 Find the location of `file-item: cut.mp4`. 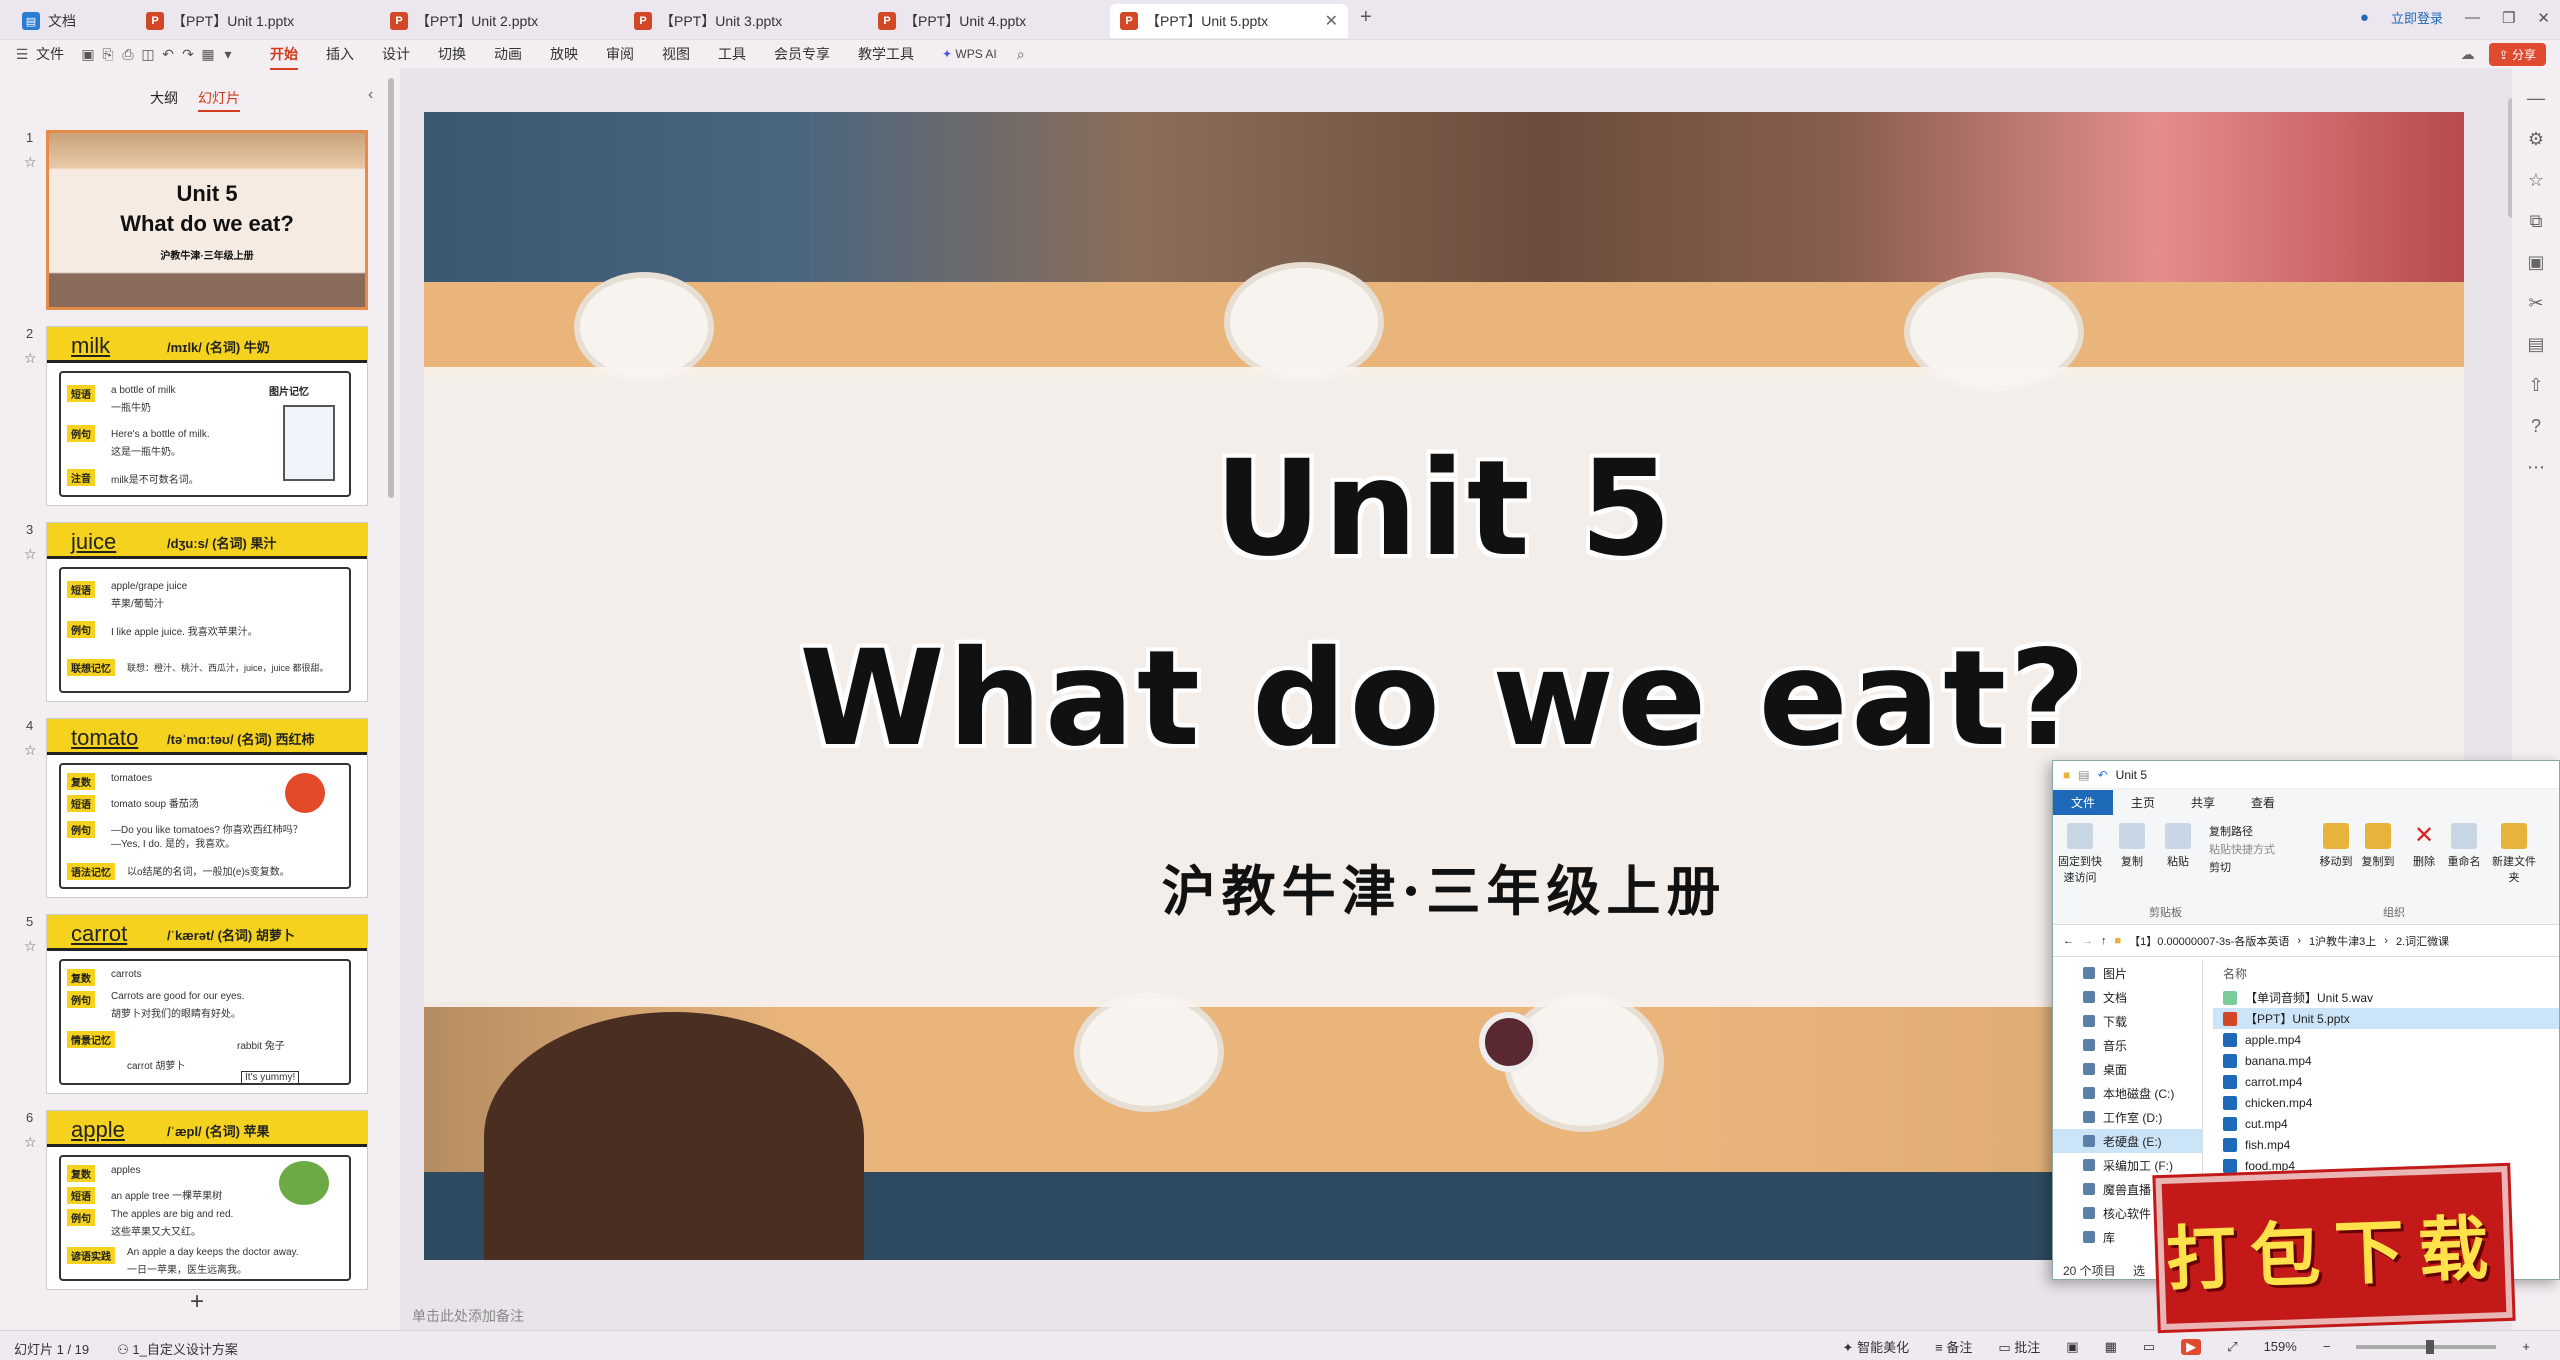

file-item: cut.mp4 is located at coordinates (2386, 1123).